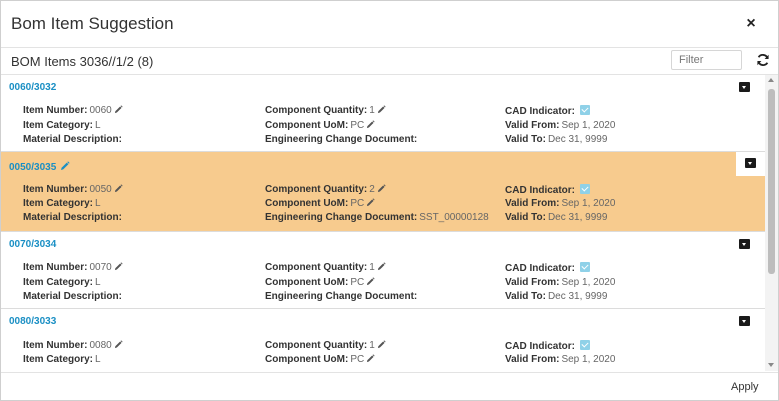 The image size is (779, 401). What do you see at coordinates (73, 345) in the screenshot?
I see `item-number-field: Item Number: 0080` at bounding box center [73, 345].